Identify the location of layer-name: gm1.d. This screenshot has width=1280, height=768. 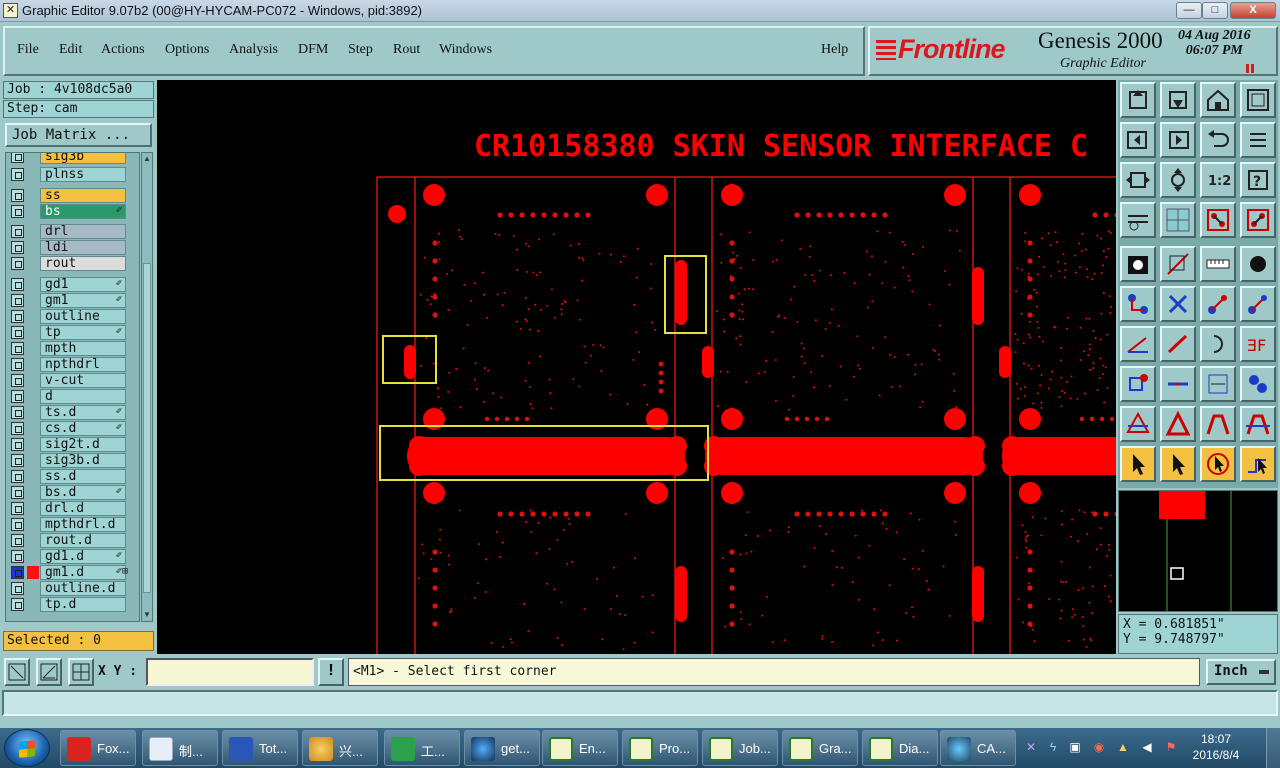
(83, 572).